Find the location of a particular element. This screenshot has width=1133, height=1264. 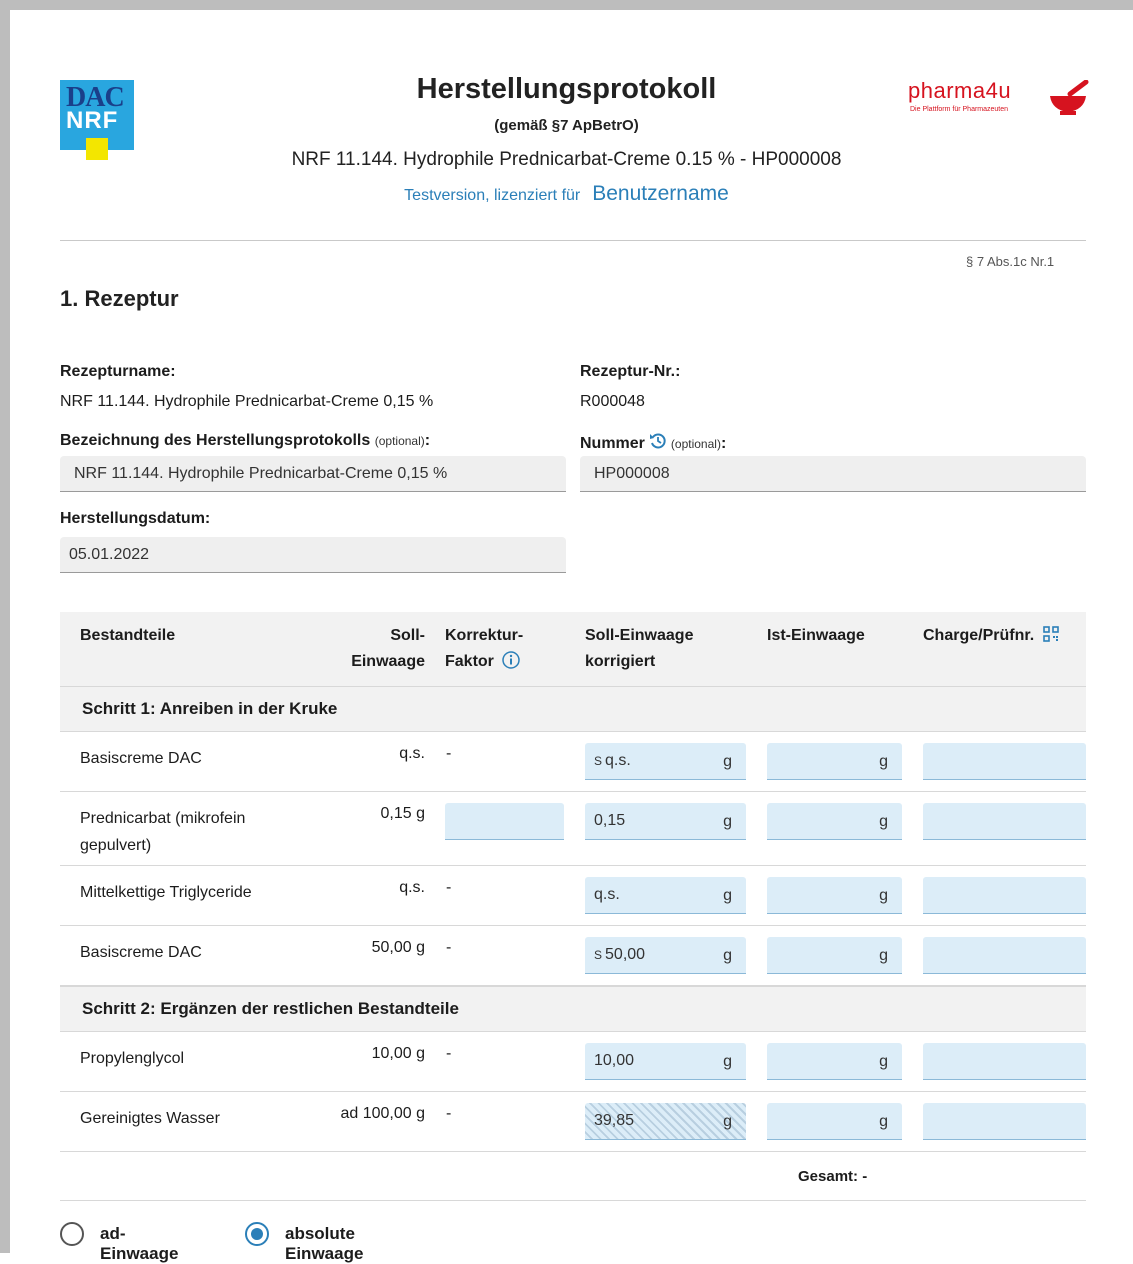

pharma4u-logo: pharma4u Die Plattform für Pharmazeuten is located at coordinates (998, 103).